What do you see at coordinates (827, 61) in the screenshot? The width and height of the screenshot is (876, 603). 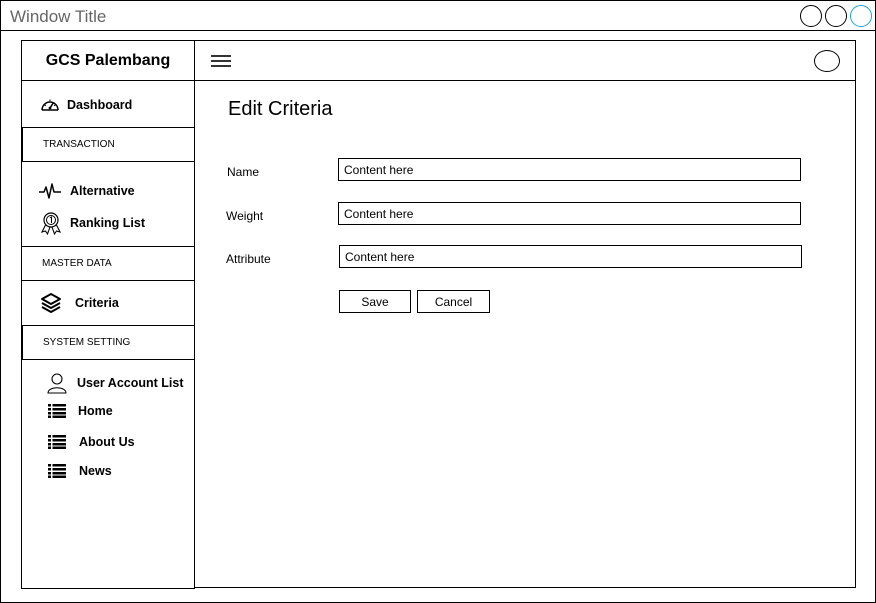 I see `avatar` at bounding box center [827, 61].